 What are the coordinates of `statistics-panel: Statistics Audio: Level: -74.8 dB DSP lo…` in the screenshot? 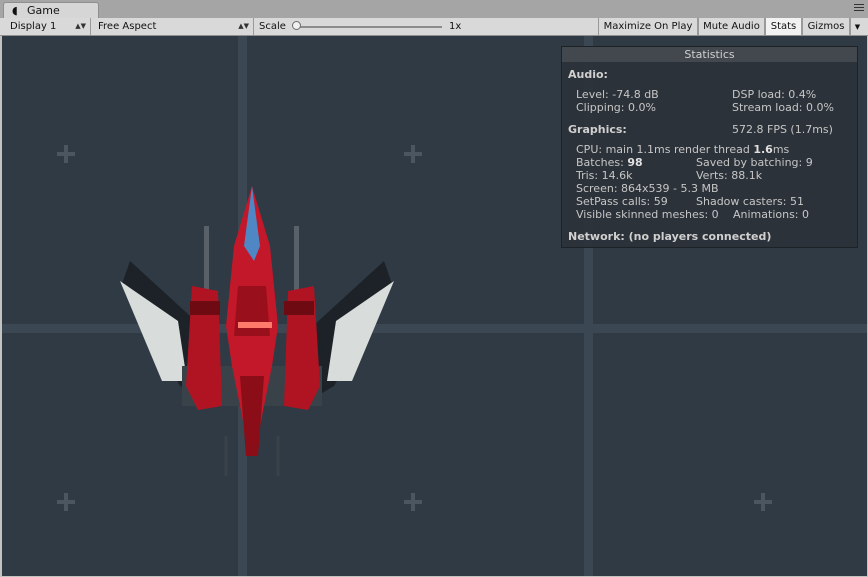 It's located at (709, 147).